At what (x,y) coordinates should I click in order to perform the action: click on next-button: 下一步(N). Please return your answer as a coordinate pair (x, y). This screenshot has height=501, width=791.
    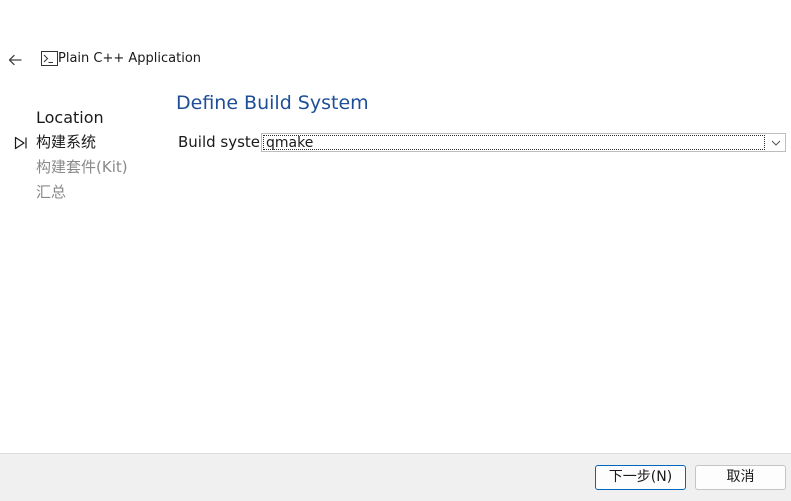
    Looking at the image, I should click on (640, 477).